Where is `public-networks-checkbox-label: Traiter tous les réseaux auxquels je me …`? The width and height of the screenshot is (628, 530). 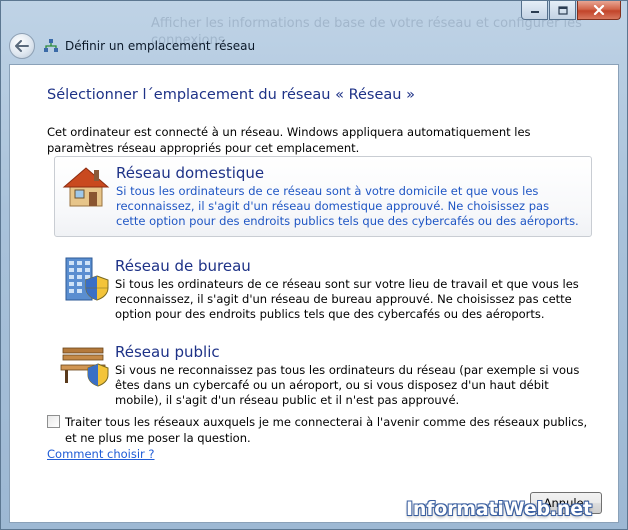 public-networks-checkbox-label: Traiter tous les réseaux auxquels je me … is located at coordinates (326, 430).